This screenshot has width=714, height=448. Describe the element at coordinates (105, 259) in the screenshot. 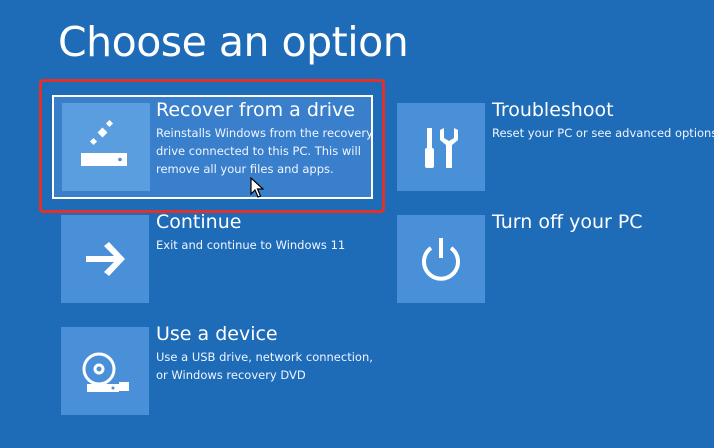

I see `arrow-right-icon` at that location.